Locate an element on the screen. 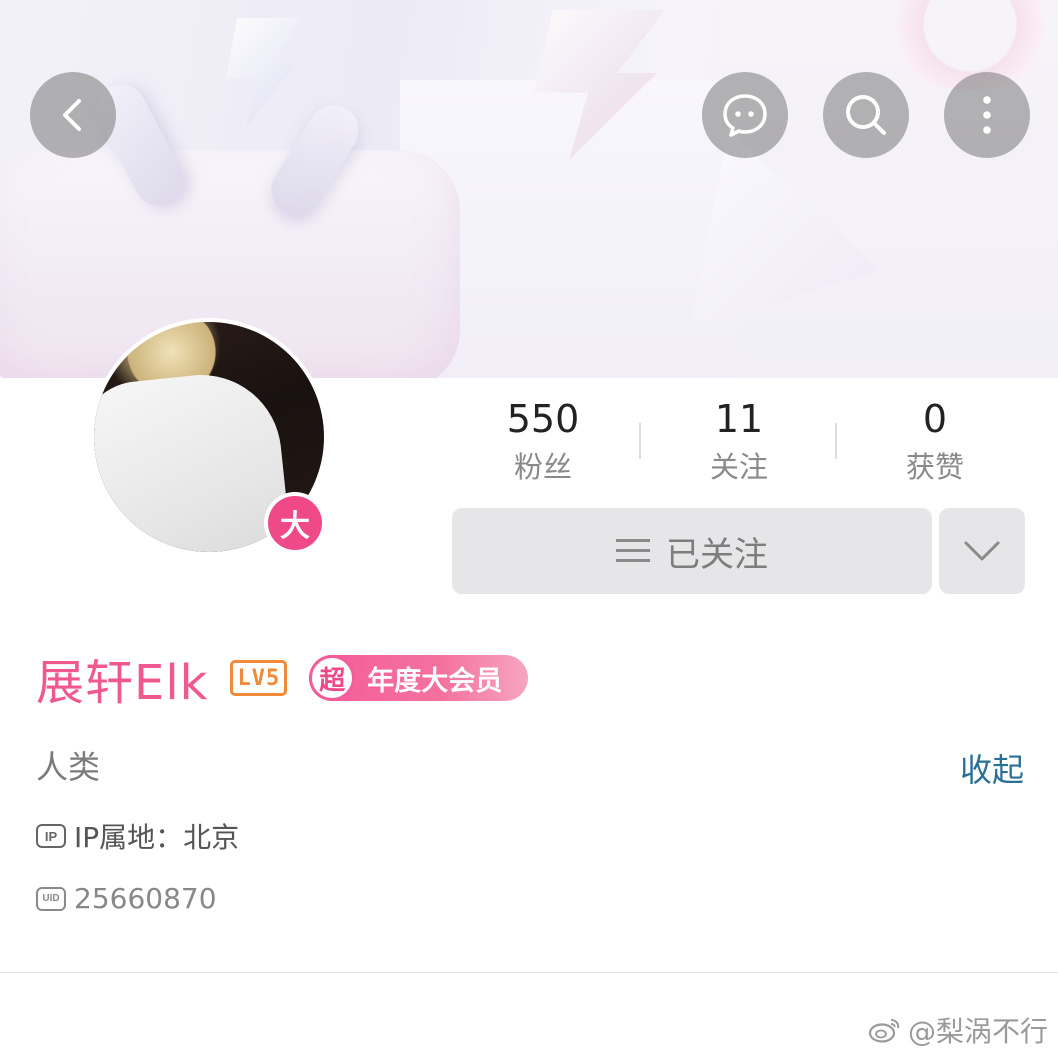  vip-badge-label: 年度大会员 is located at coordinates (435, 681).